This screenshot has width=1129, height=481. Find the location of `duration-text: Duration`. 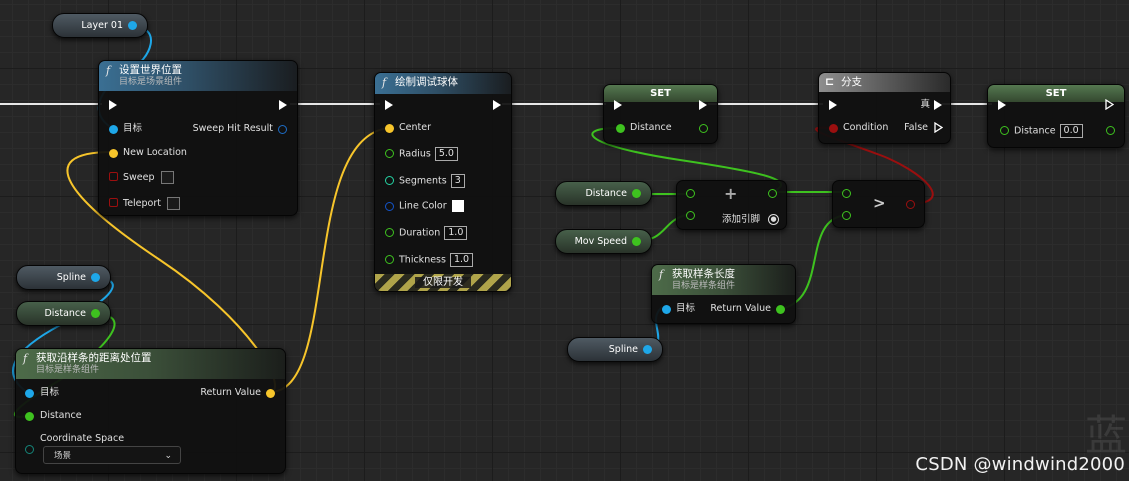

duration-text: Duration is located at coordinates (420, 233).